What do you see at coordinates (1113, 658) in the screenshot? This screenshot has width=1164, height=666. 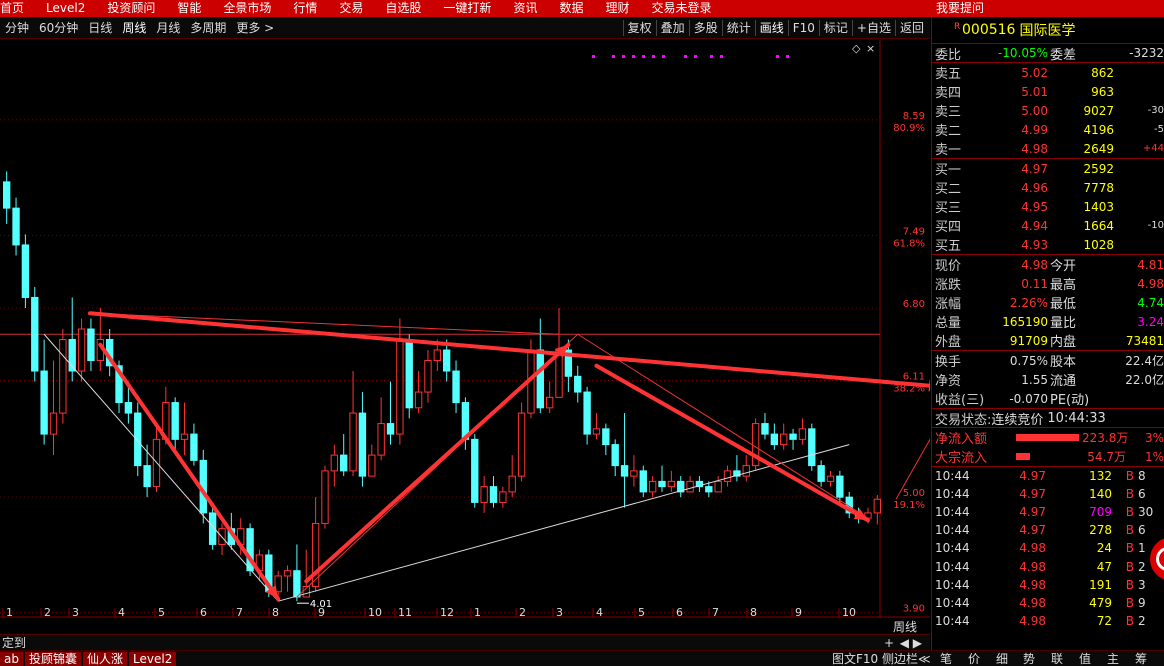 I see `right-bottom-tab: 主` at bounding box center [1113, 658].